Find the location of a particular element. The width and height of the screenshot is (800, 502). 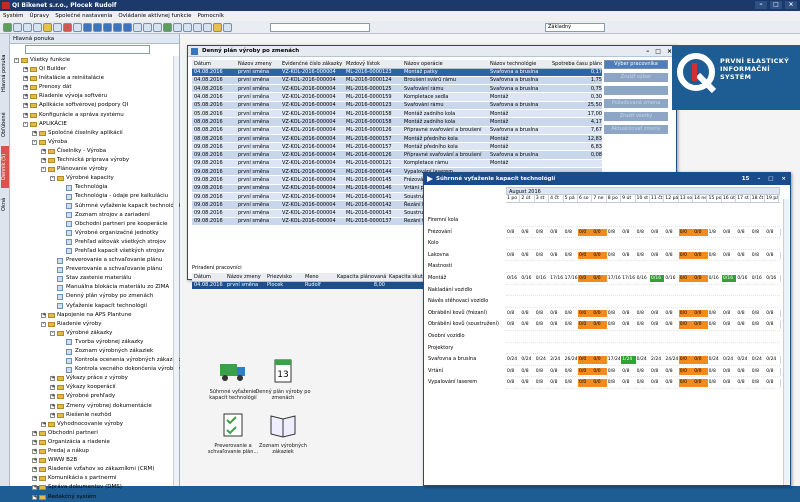

help-icon is located at coordinates (227, 27).